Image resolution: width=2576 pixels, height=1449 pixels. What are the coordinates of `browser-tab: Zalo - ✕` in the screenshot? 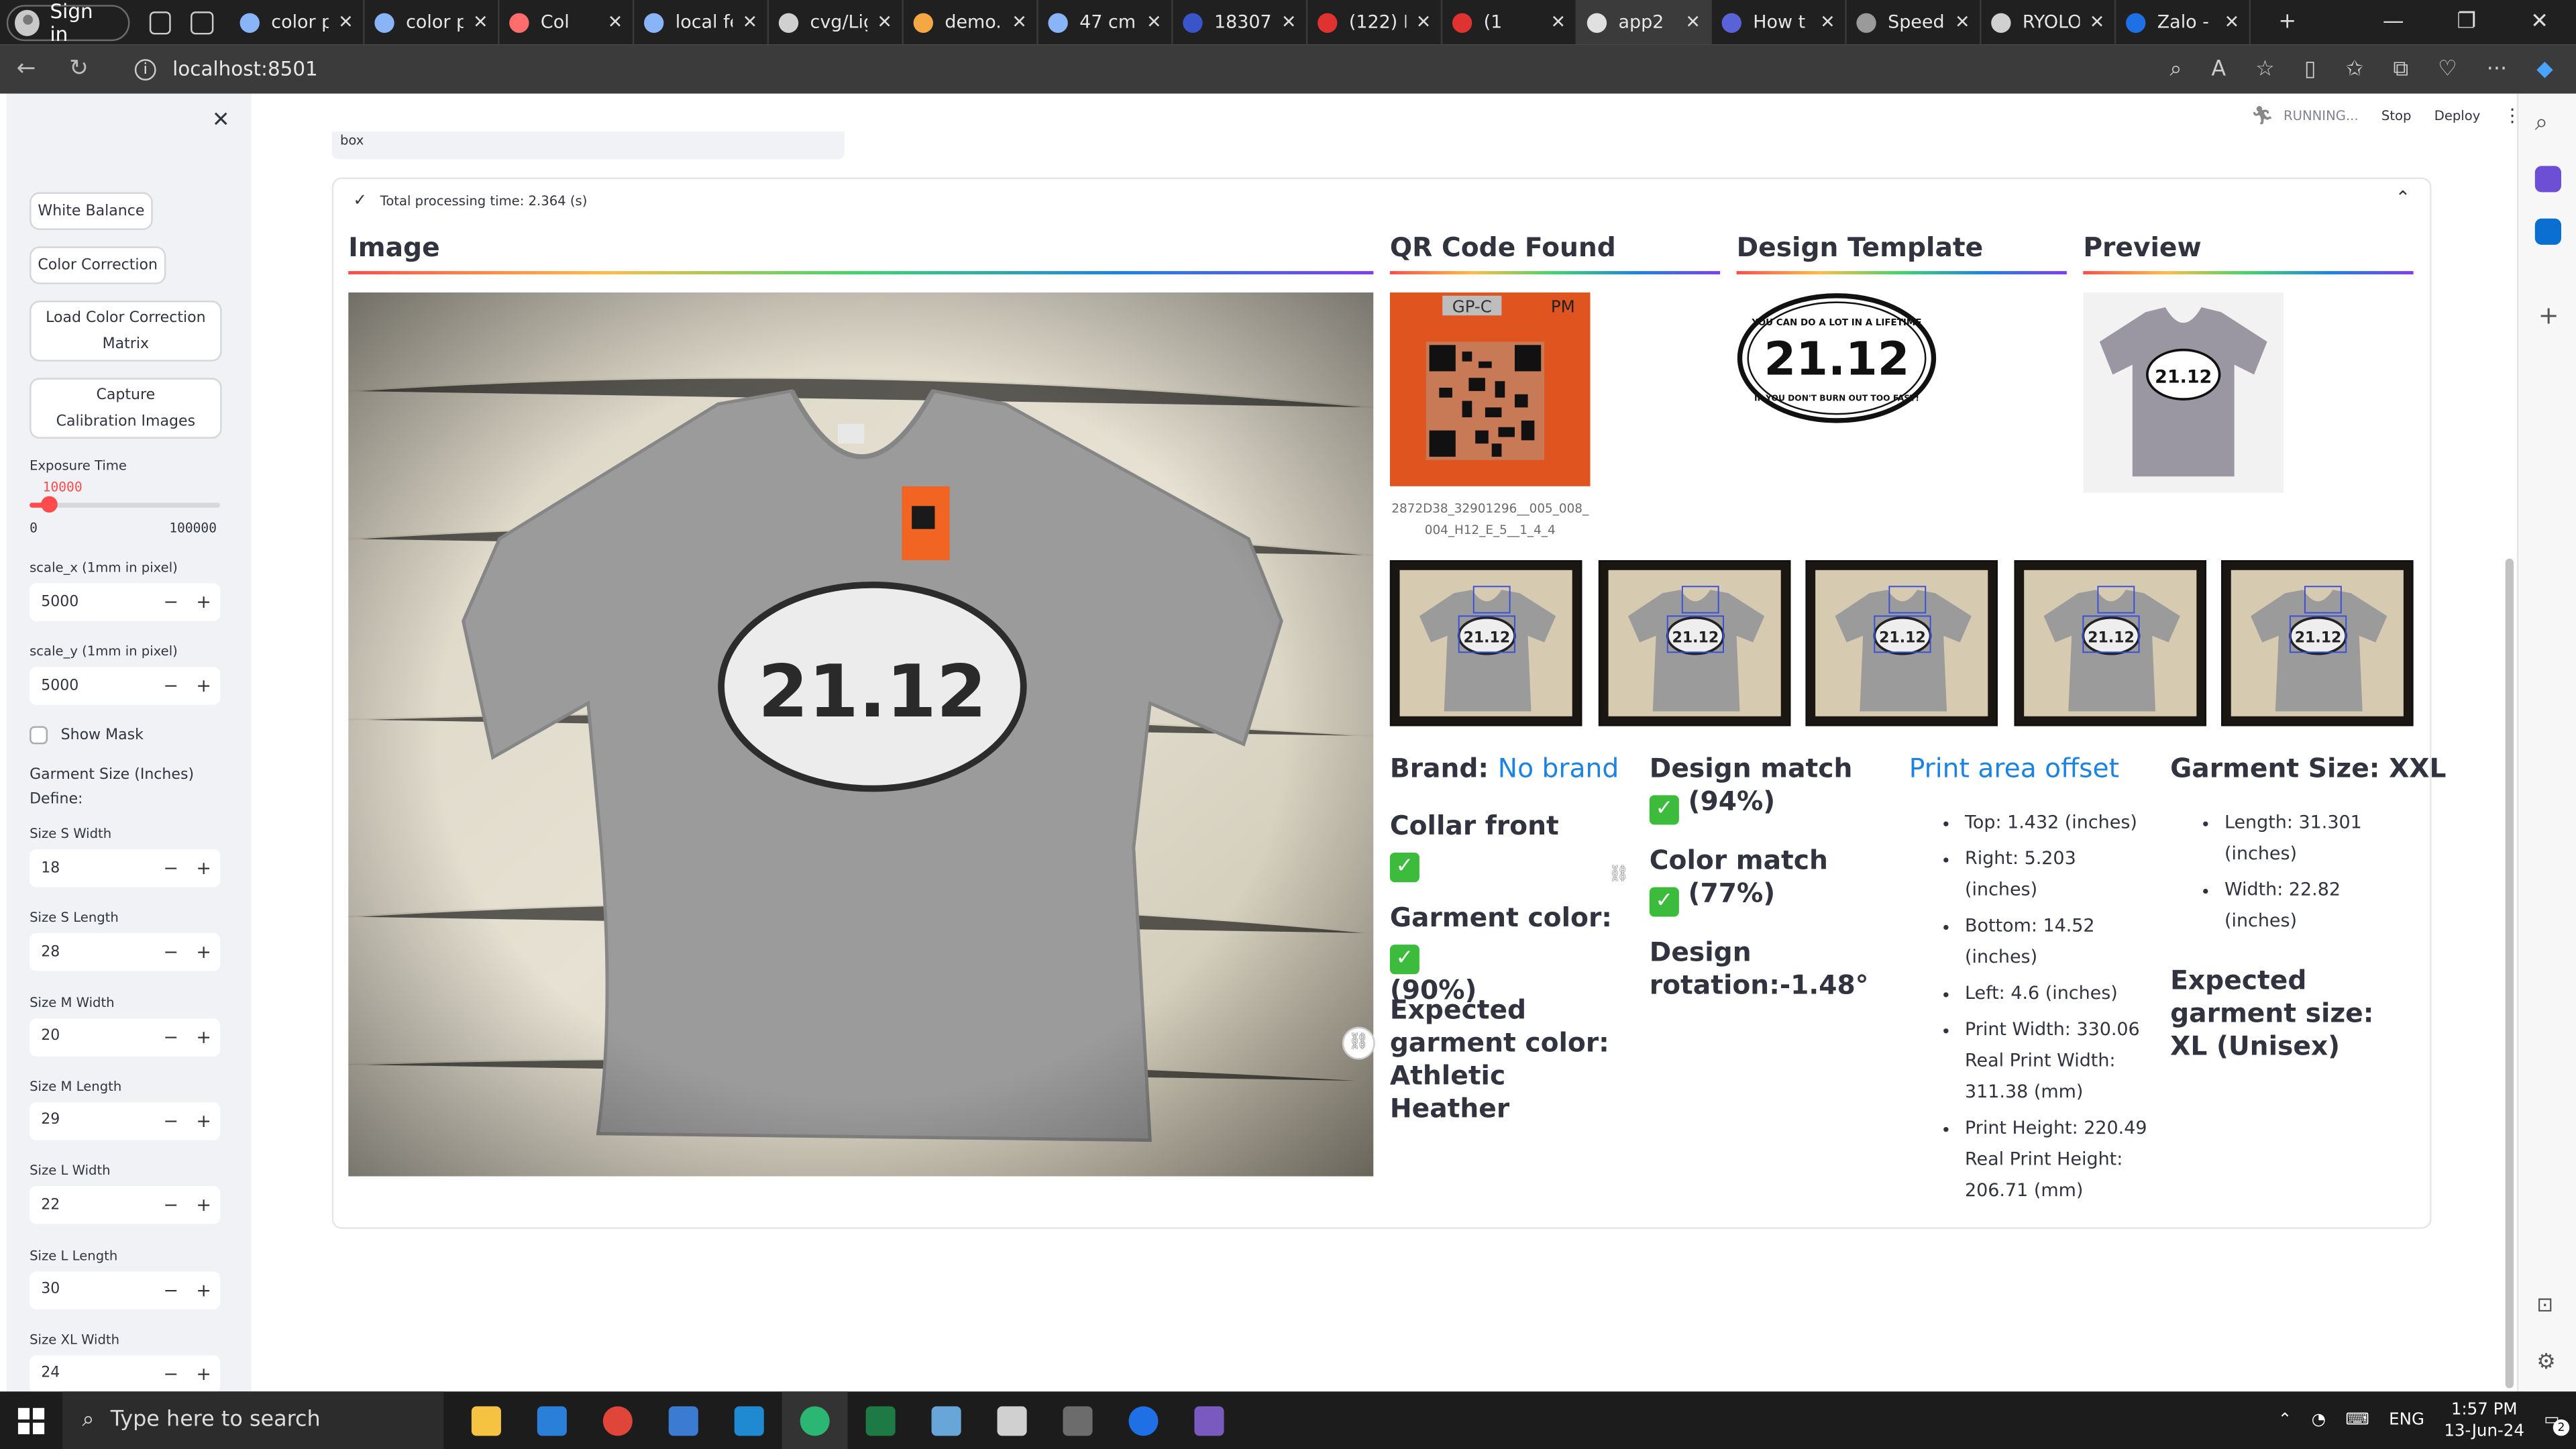 It's located at (2183, 22).